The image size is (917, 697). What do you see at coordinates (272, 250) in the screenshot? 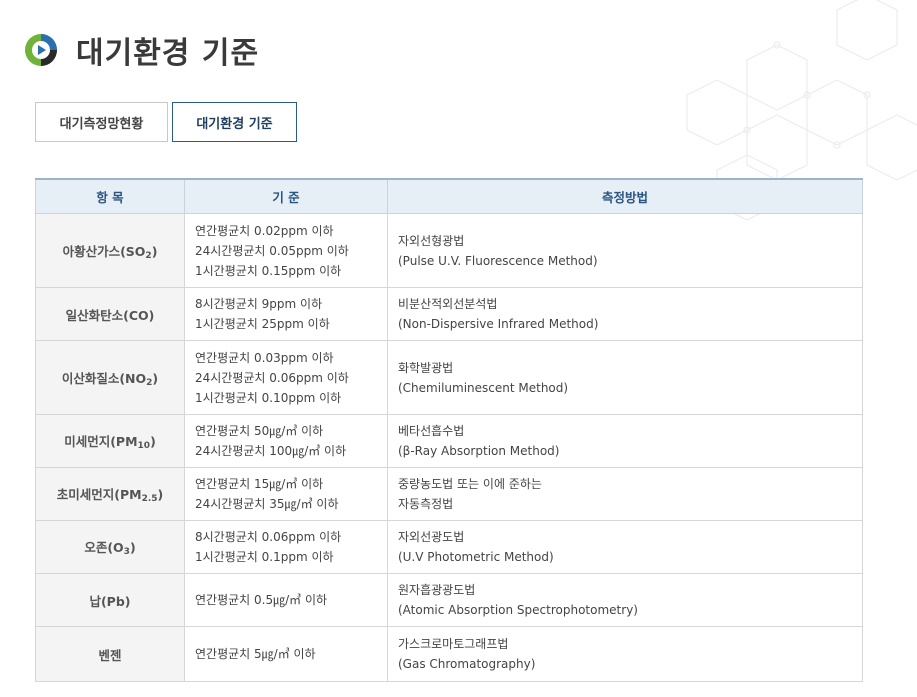
I see `standard-line: 24시간평균치 0.05ppm 이하` at bounding box center [272, 250].